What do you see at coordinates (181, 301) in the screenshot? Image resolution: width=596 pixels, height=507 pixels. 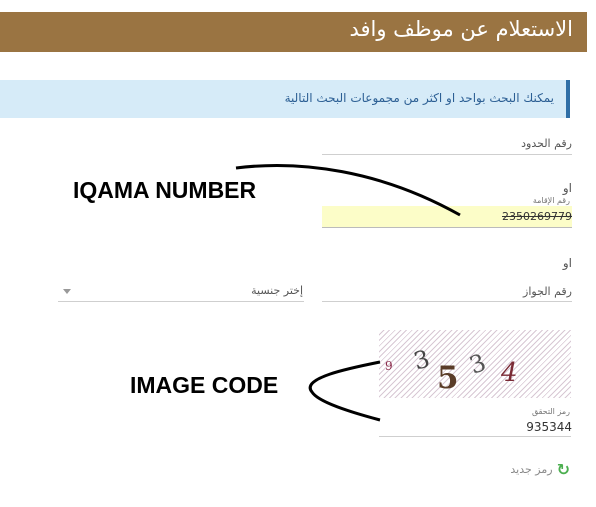 I see `nationality-select` at bounding box center [181, 301].